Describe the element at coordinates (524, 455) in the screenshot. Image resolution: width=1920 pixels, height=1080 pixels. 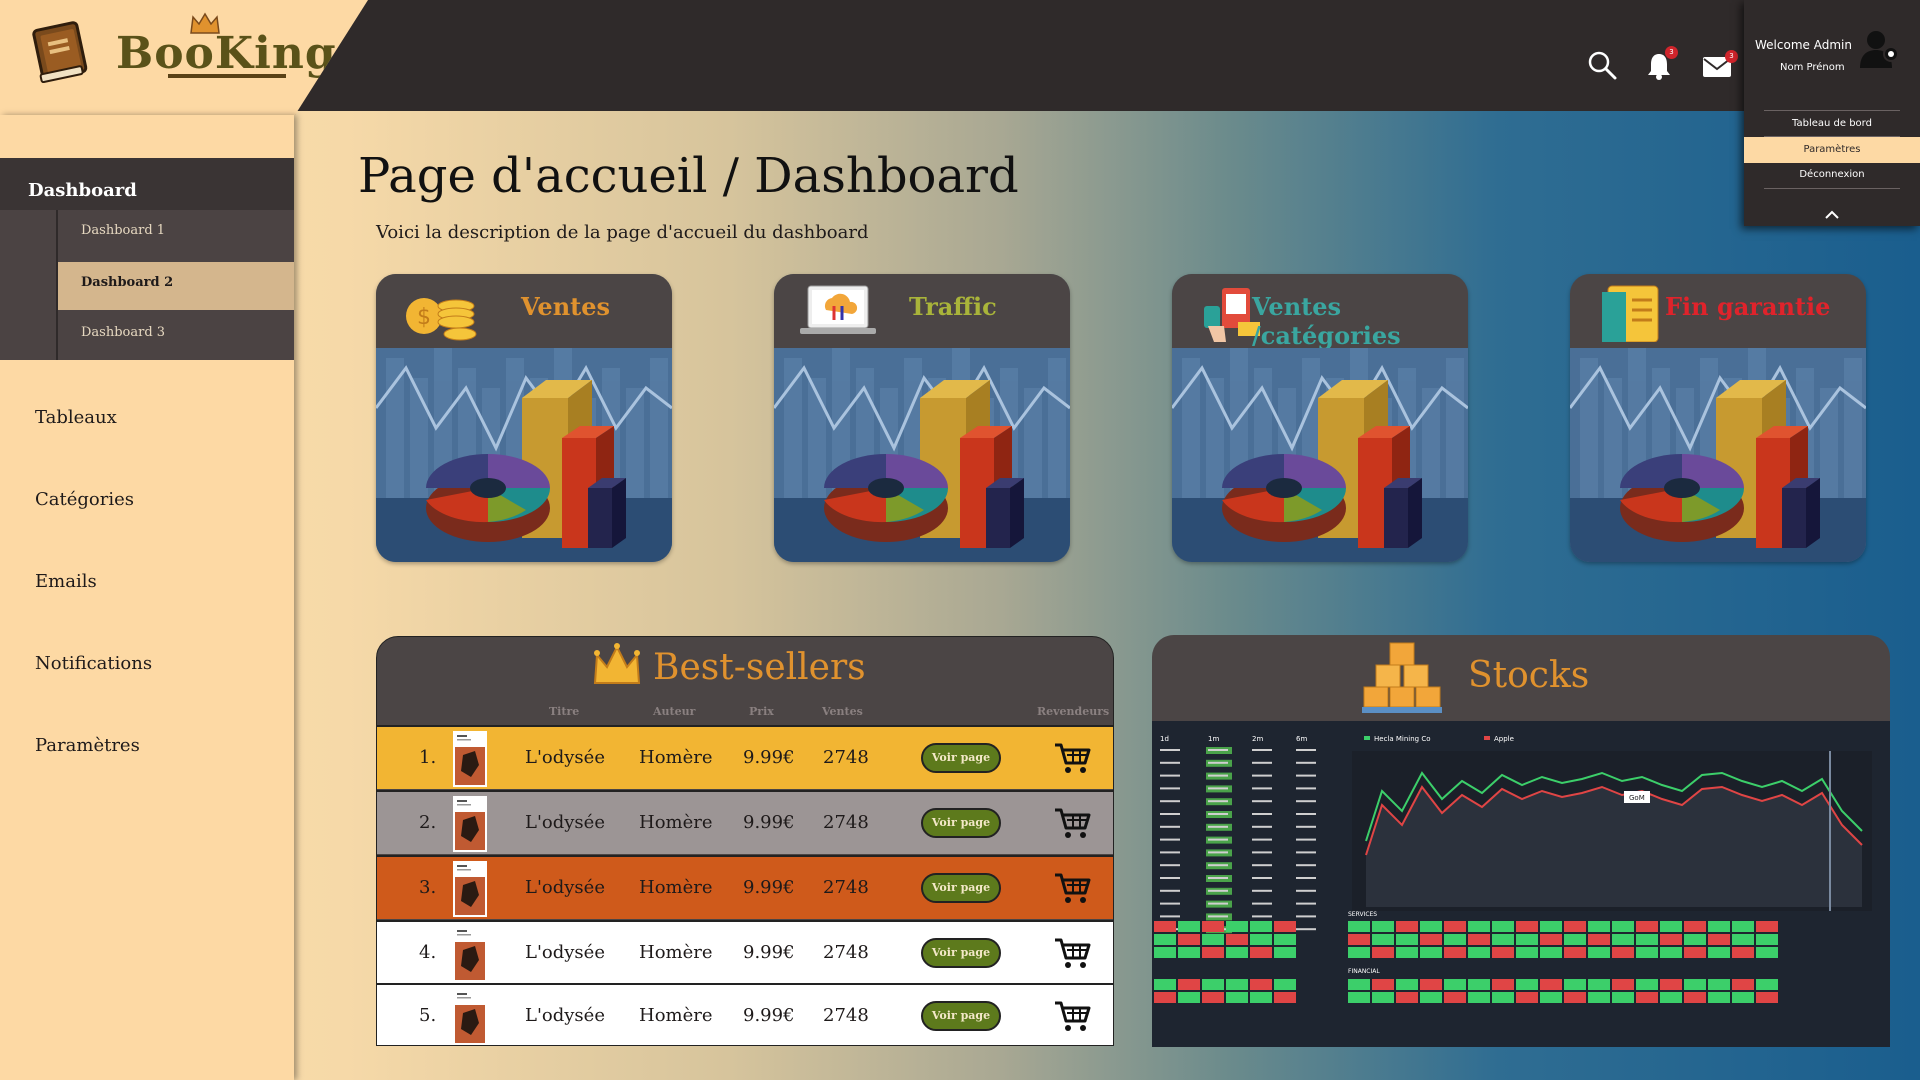
I see `chart-illustration` at that location.